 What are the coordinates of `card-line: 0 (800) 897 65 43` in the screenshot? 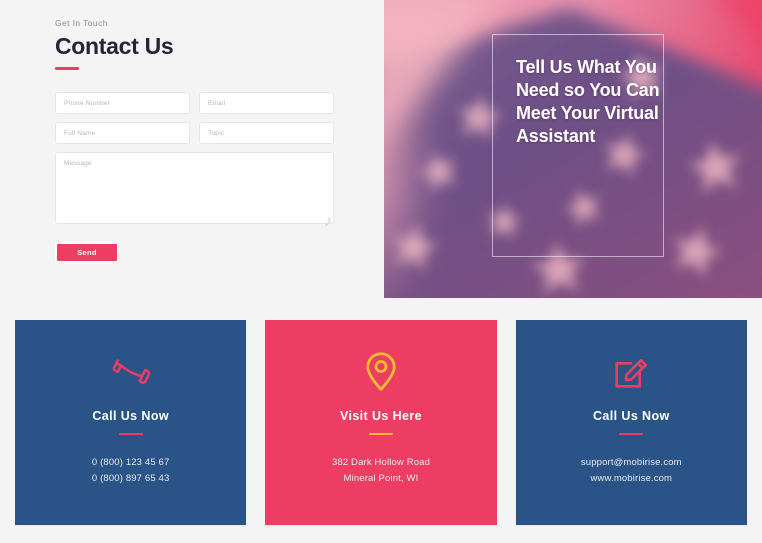 It's located at (130, 478).